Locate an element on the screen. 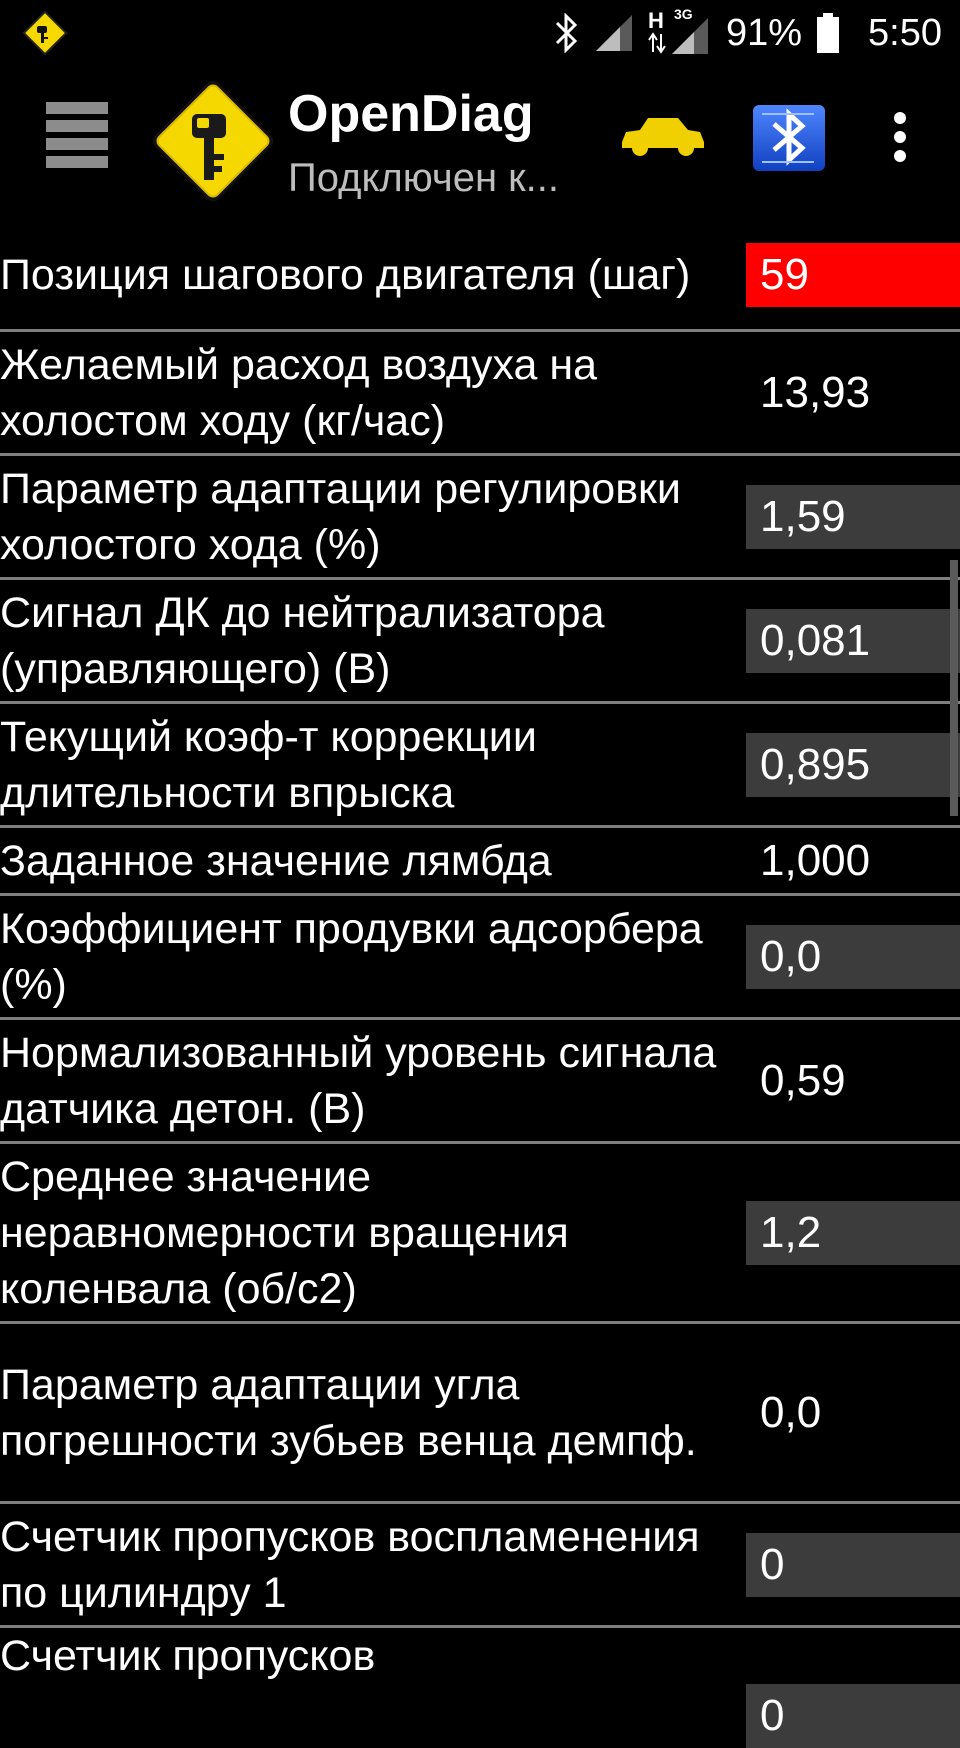 Image resolution: width=960 pixels, height=1748 pixels. parameter-value: 0,081 is located at coordinates (815, 640).